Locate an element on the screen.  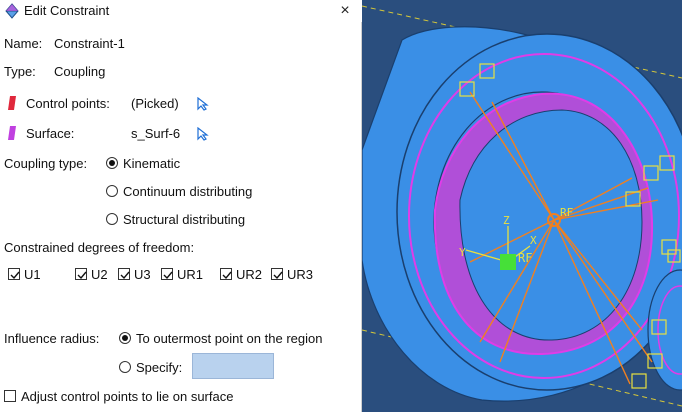
ur1-checkbox is located at coordinates (167, 274).